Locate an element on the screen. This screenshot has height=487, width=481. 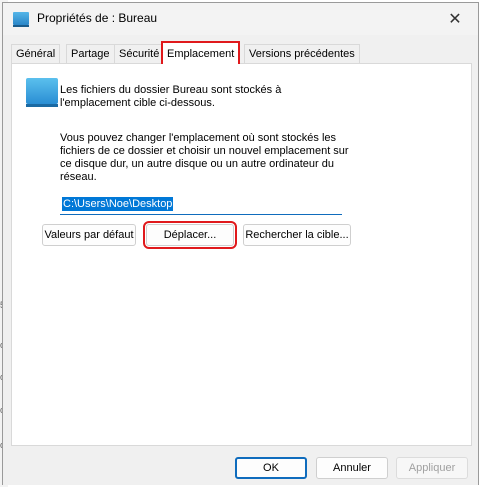
dialog-button-bar: OK Annuler Appliquer is located at coordinates (240, 466).